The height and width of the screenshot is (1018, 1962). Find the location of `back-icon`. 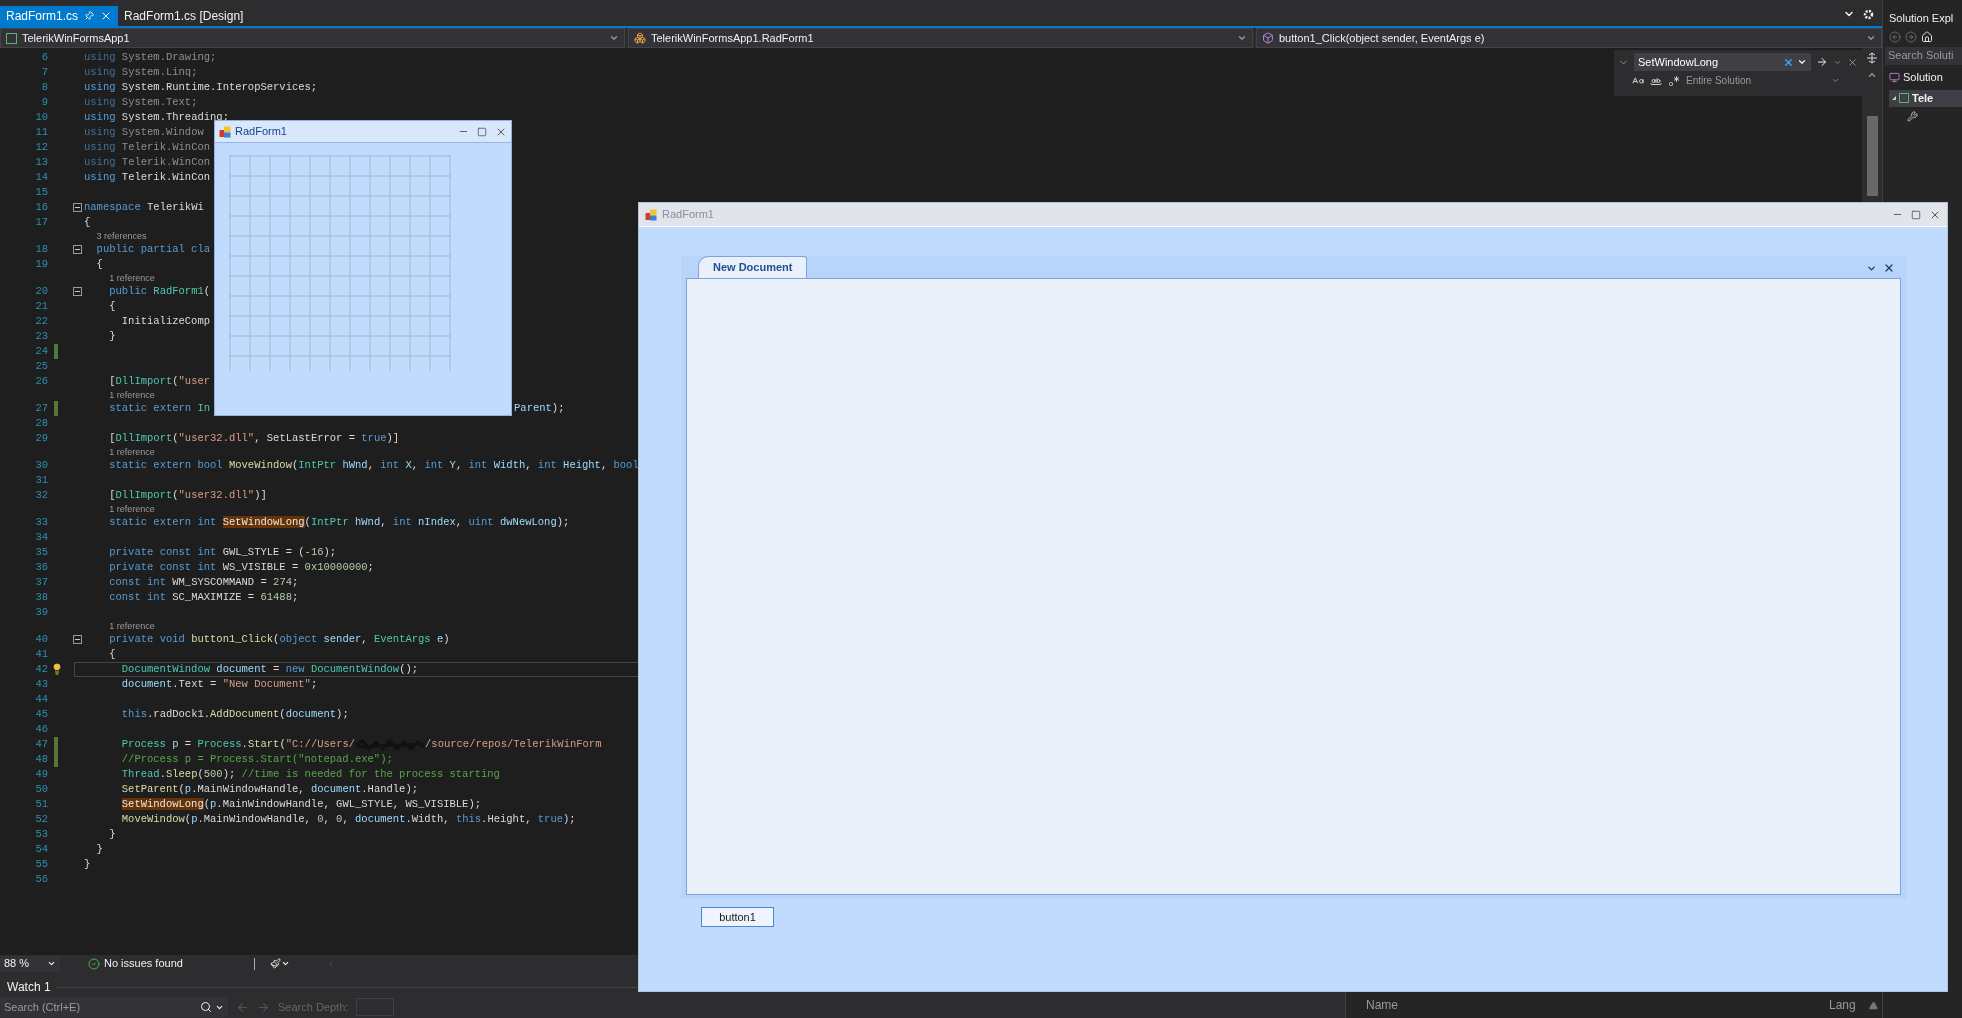

back-icon is located at coordinates (1895, 36).